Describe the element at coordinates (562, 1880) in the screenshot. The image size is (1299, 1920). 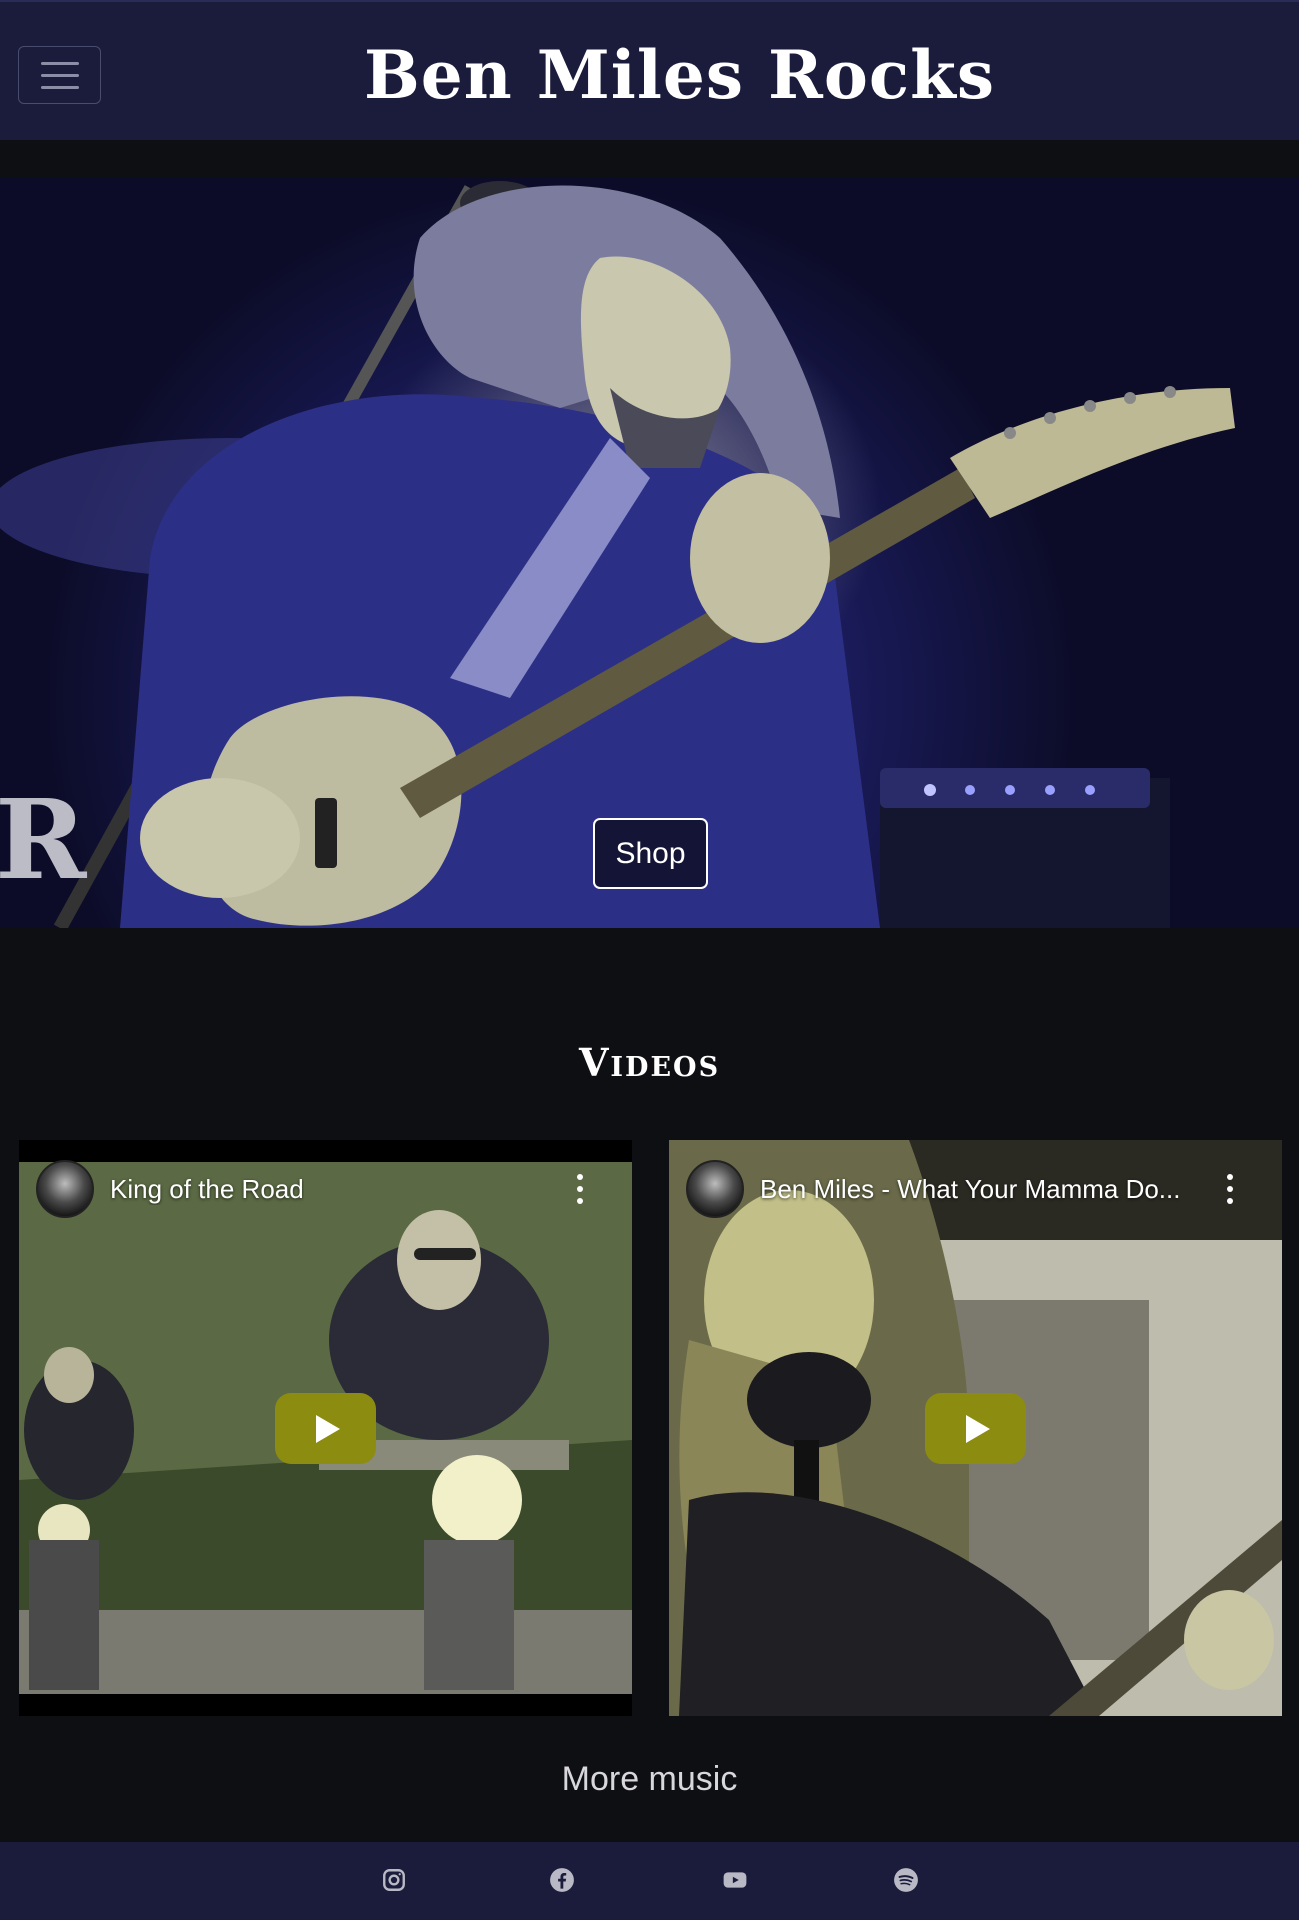
I see `facebook-icon` at that location.